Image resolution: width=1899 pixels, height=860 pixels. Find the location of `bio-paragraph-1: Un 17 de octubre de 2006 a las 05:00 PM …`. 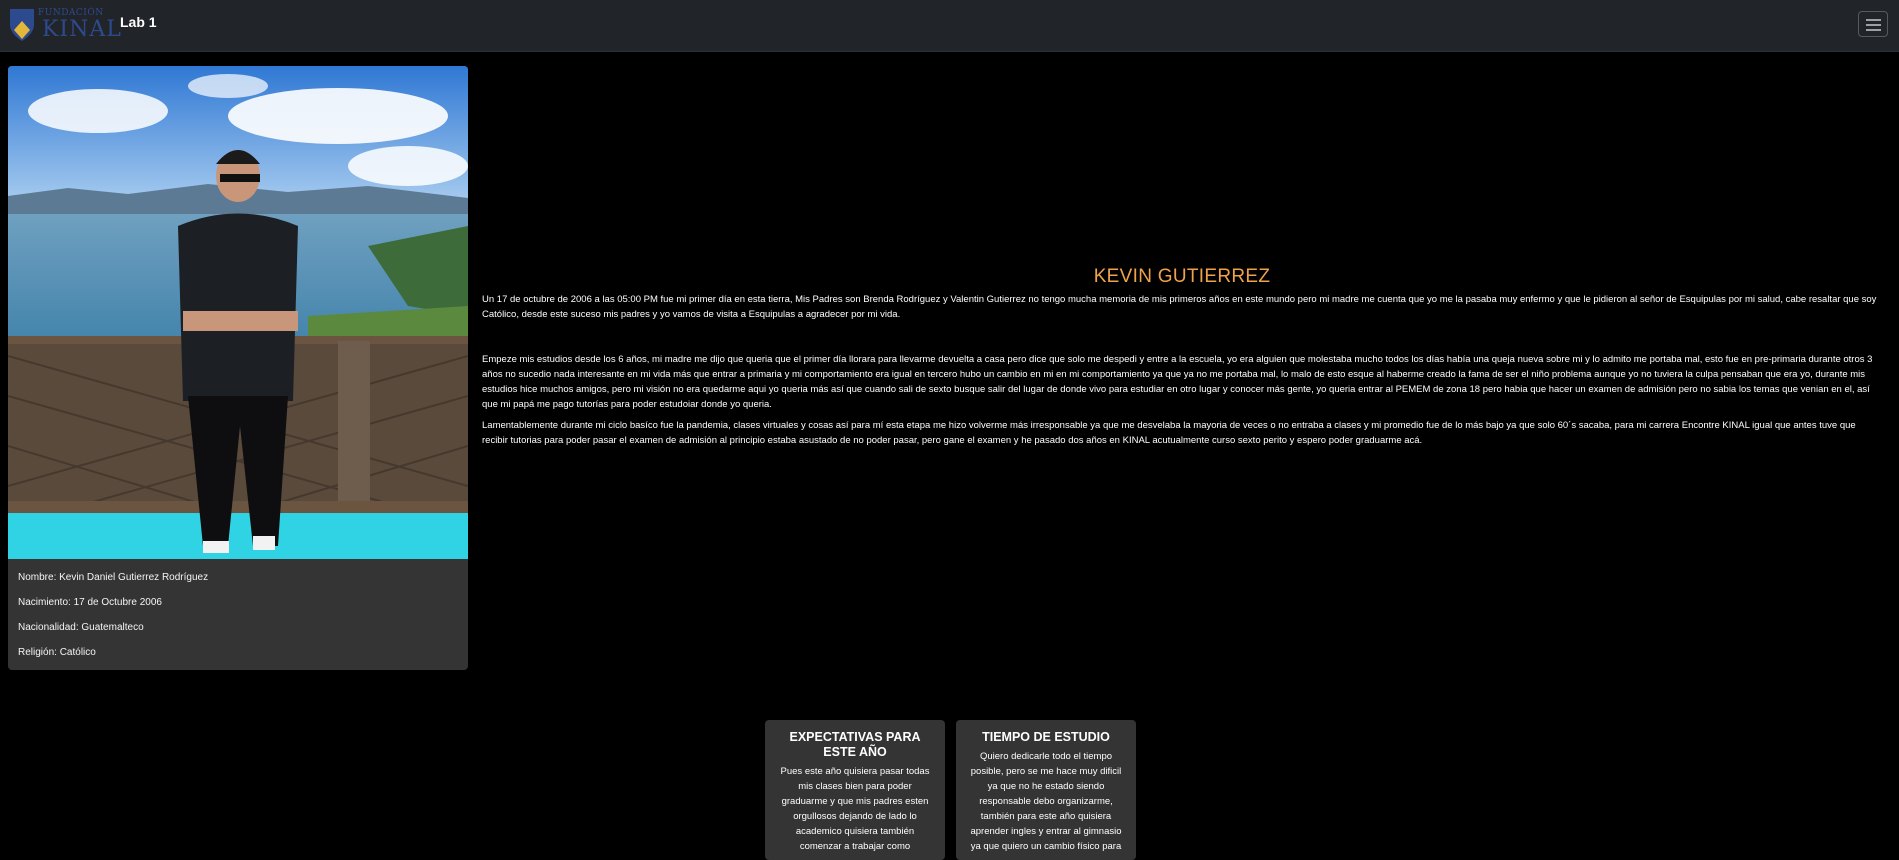

bio-paragraph-1: Un 17 de octubre de 2006 a las 05:00 PM … is located at coordinates (1179, 307).